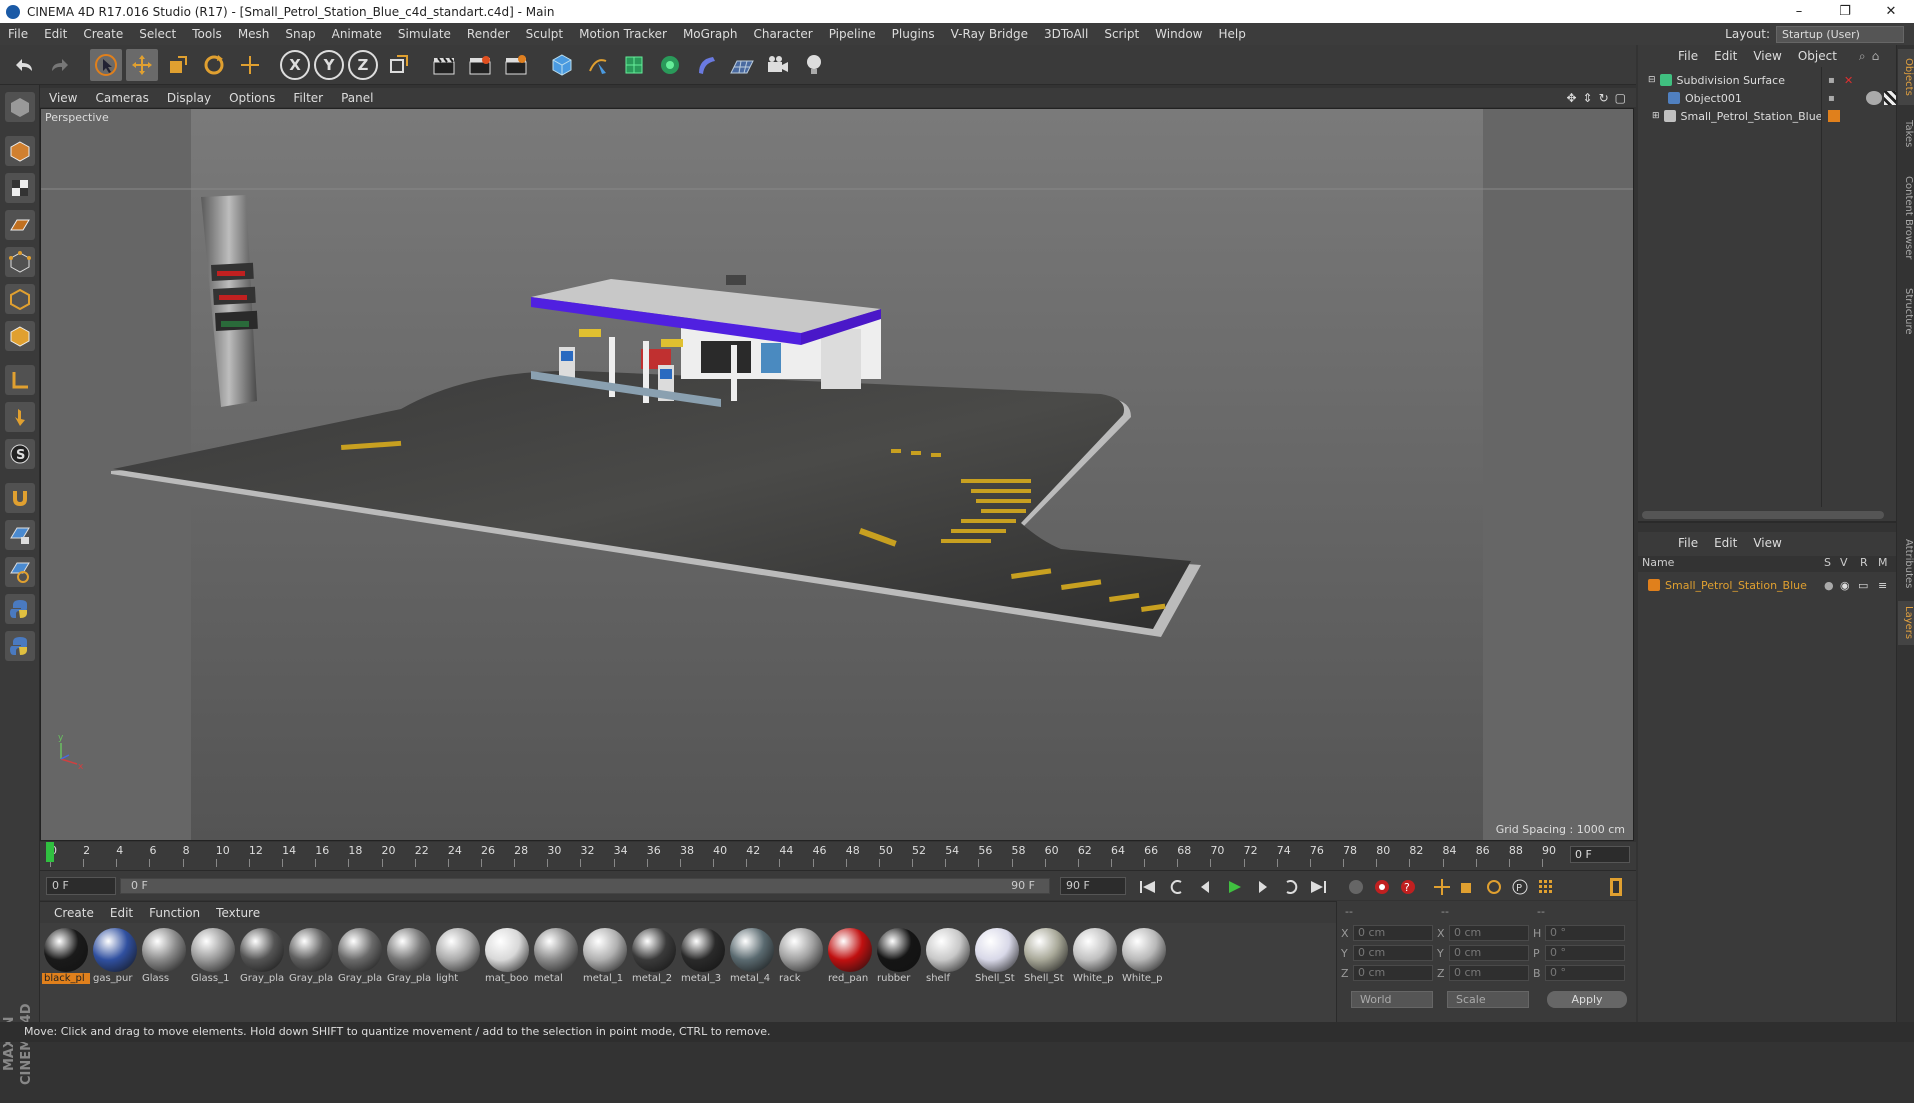  Describe the element at coordinates (488, 34) in the screenshot. I see `menu-render: Render` at that location.